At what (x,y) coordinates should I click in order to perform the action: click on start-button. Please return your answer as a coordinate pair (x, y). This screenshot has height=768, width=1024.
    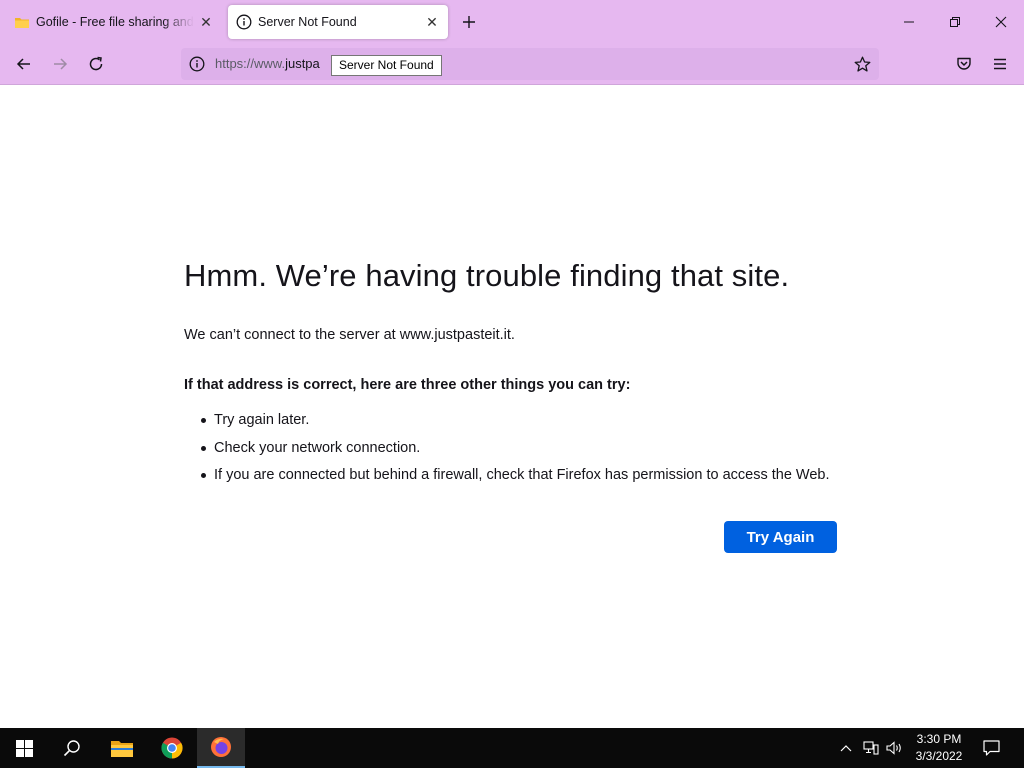
    Looking at the image, I should click on (24, 748).